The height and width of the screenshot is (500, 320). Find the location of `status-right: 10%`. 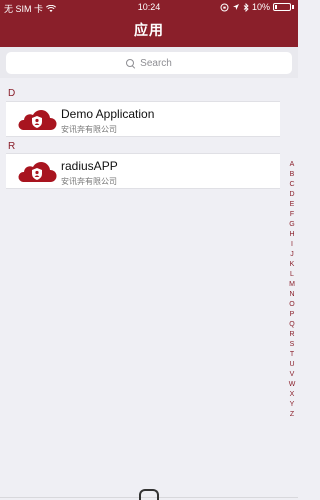

status-right: 10% is located at coordinates (257, 7).